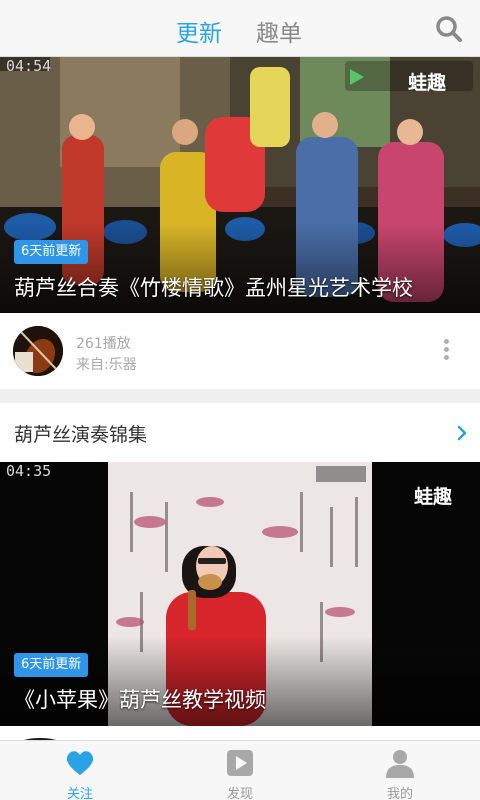 Image resolution: width=480 pixels, height=800 pixels. I want to click on channel-avatar, so click(38, 351).